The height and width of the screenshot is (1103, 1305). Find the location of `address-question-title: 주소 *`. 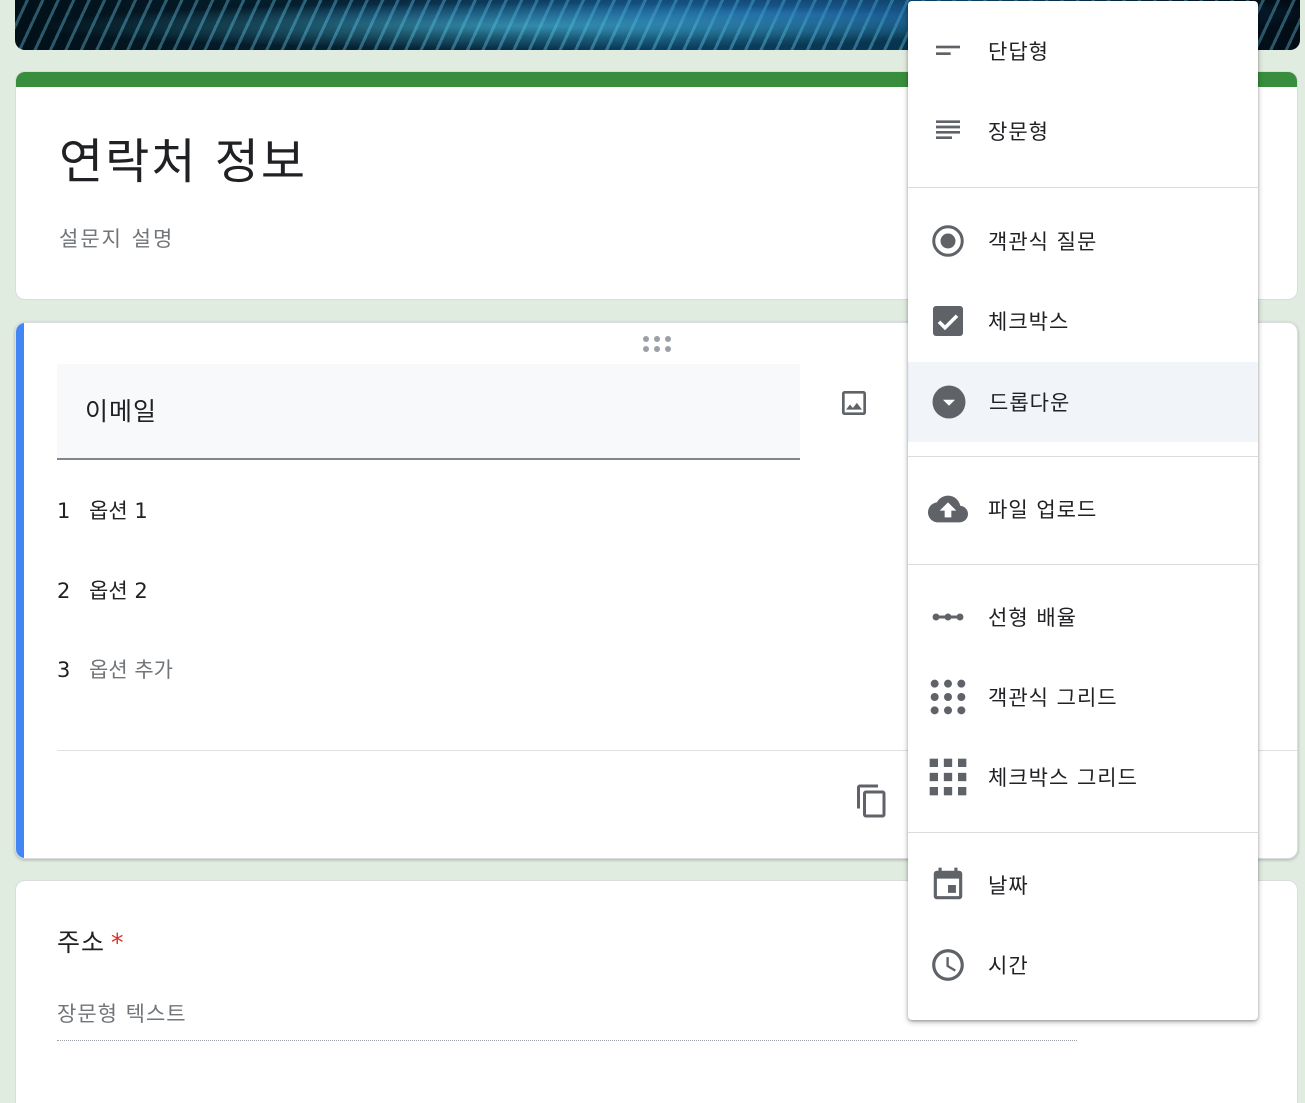

address-question-title: 주소 * is located at coordinates (91, 941).